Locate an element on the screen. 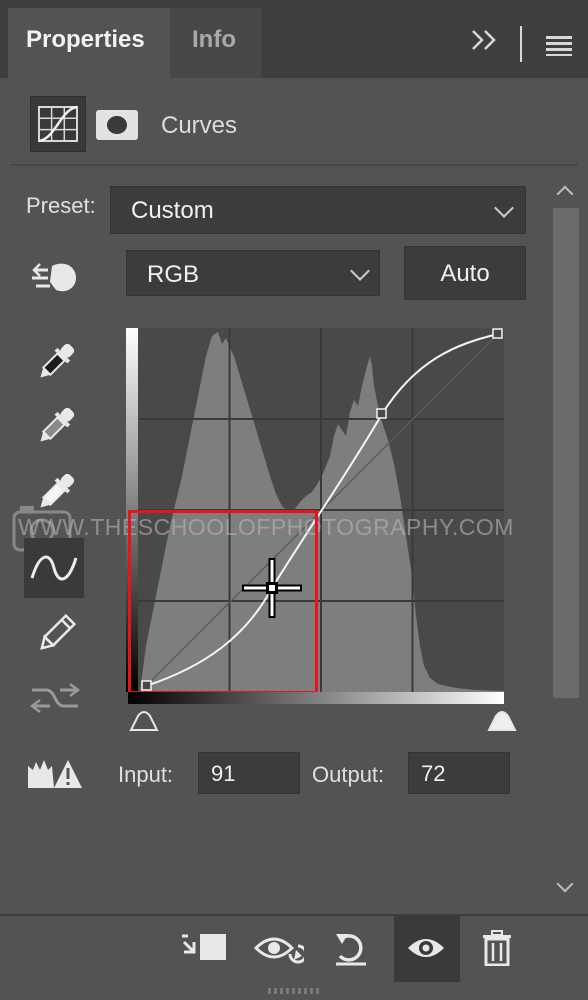 The image size is (588, 1000). tab-properties: Properties is located at coordinates (89, 43).